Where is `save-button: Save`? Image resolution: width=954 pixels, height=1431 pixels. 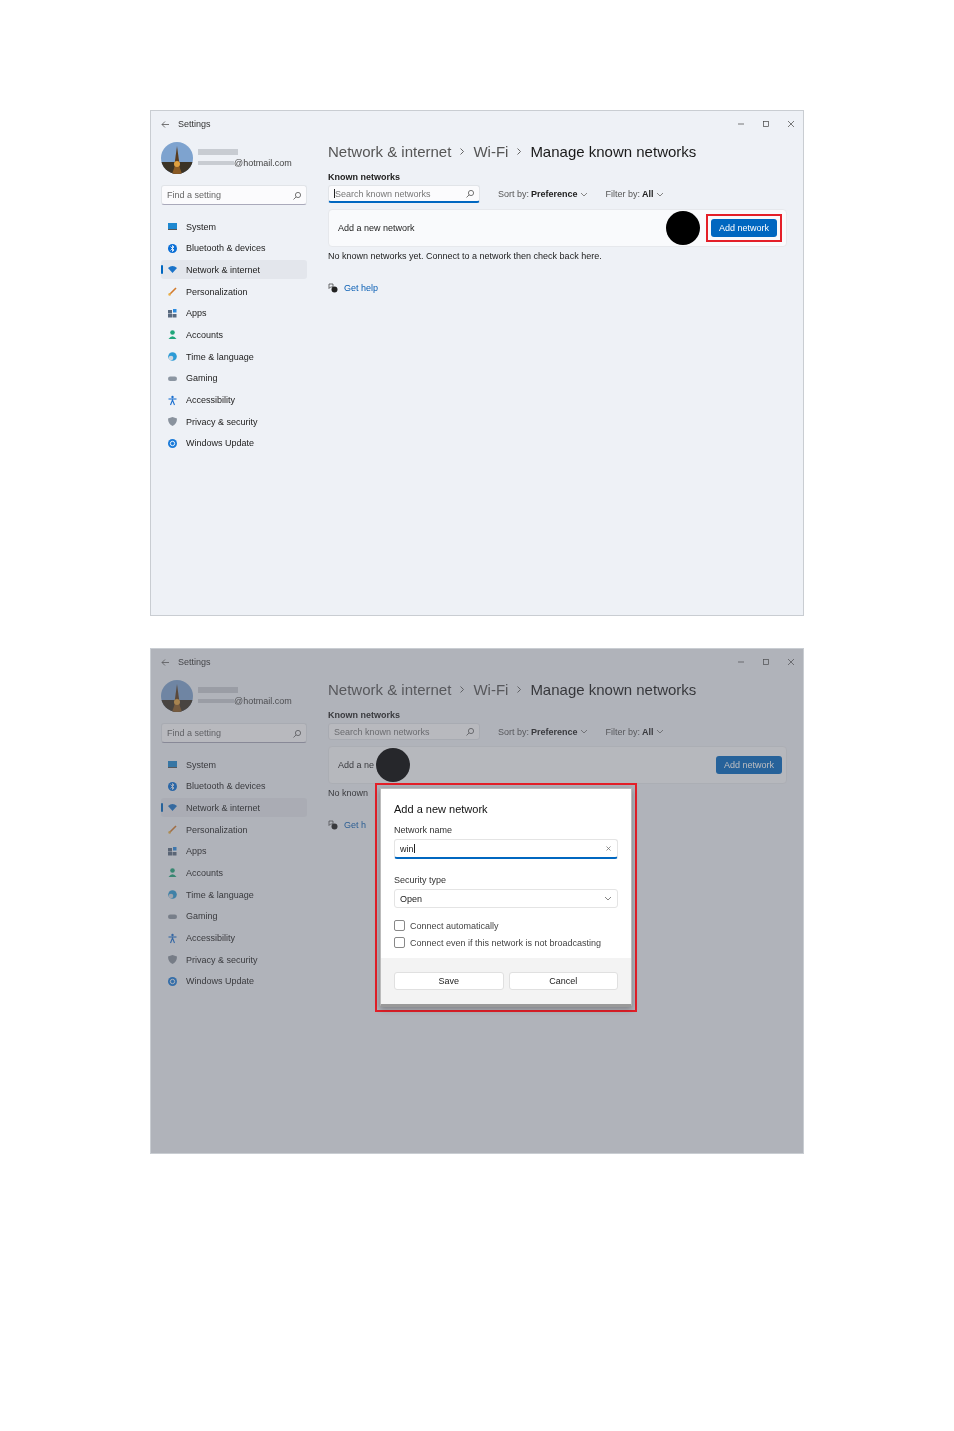 save-button: Save is located at coordinates (449, 981).